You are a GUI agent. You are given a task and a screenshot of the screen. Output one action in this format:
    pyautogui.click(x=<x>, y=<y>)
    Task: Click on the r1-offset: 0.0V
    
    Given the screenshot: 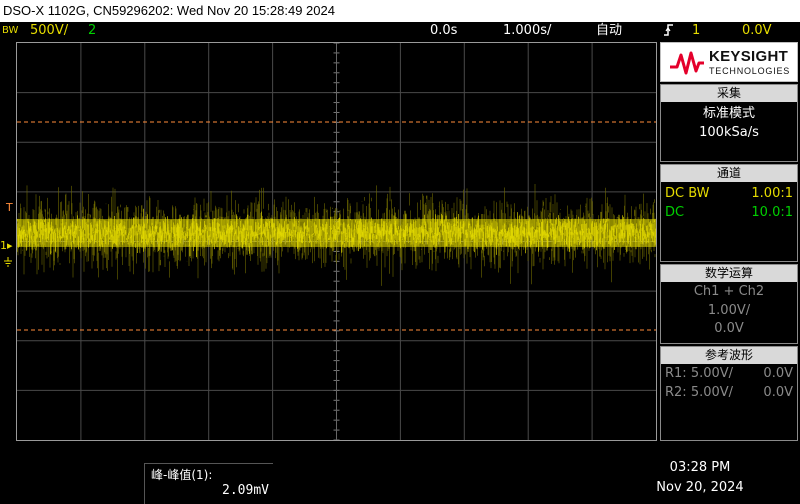 What is the action you would take?
    pyautogui.click(x=778, y=373)
    